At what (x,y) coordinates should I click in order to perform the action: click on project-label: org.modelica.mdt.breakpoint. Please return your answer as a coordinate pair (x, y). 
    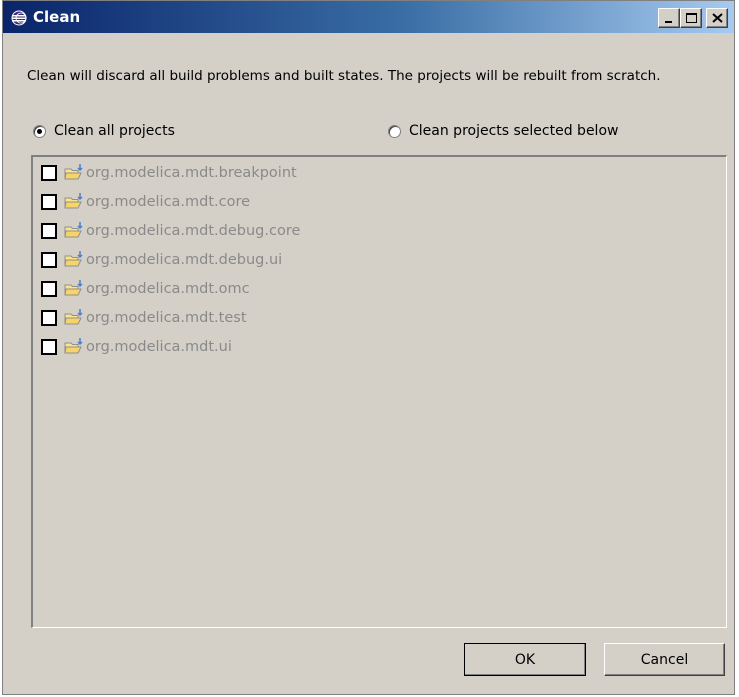
    Looking at the image, I should click on (191, 173).